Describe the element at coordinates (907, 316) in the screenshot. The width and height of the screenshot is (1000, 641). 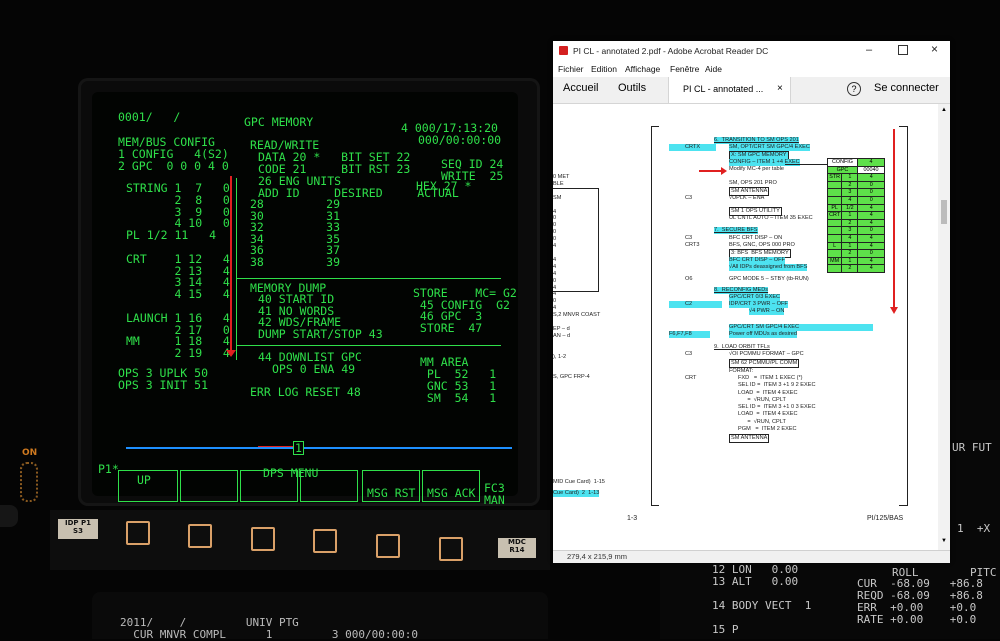
I see `page-frame-right` at that location.